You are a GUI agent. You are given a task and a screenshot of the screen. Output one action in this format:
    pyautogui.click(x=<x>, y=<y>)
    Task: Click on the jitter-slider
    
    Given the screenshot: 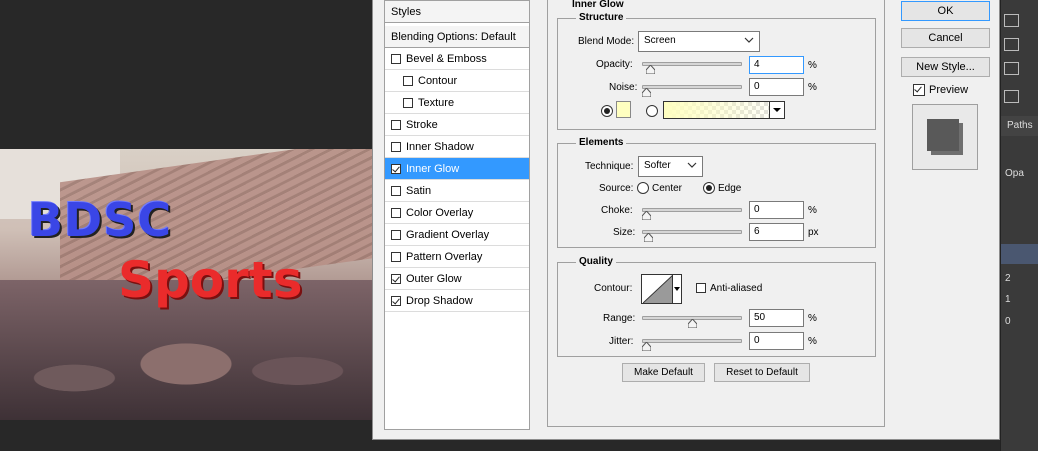 What is the action you would take?
    pyautogui.click(x=692, y=341)
    